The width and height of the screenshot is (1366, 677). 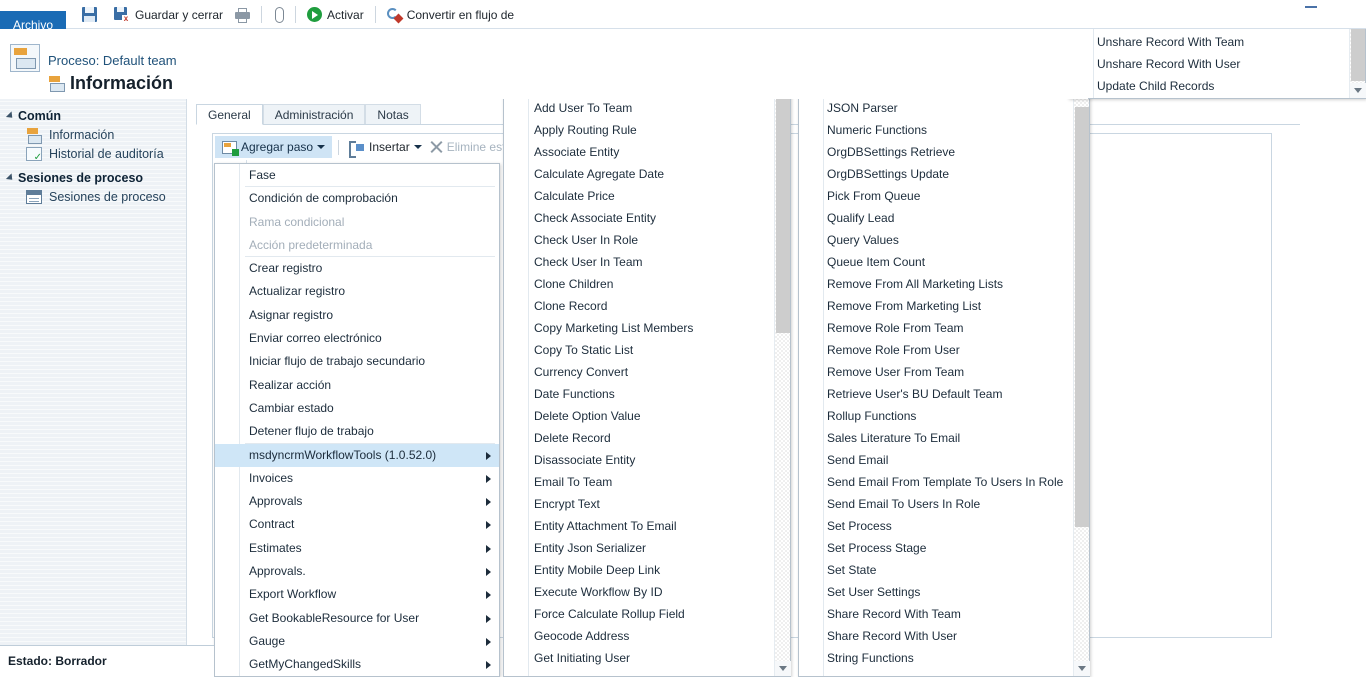 What do you see at coordinates (106, 155) in the screenshot?
I see `sidebar-item-historial-auditoria: Historial de auditoría` at bounding box center [106, 155].